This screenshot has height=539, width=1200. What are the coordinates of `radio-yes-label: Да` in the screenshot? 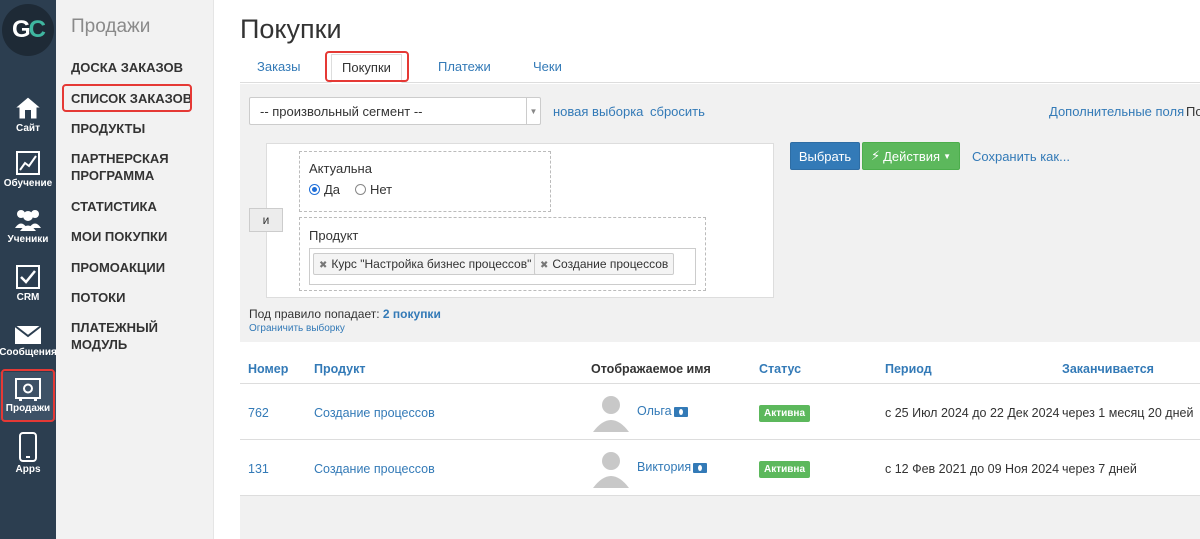 It's located at (332, 189).